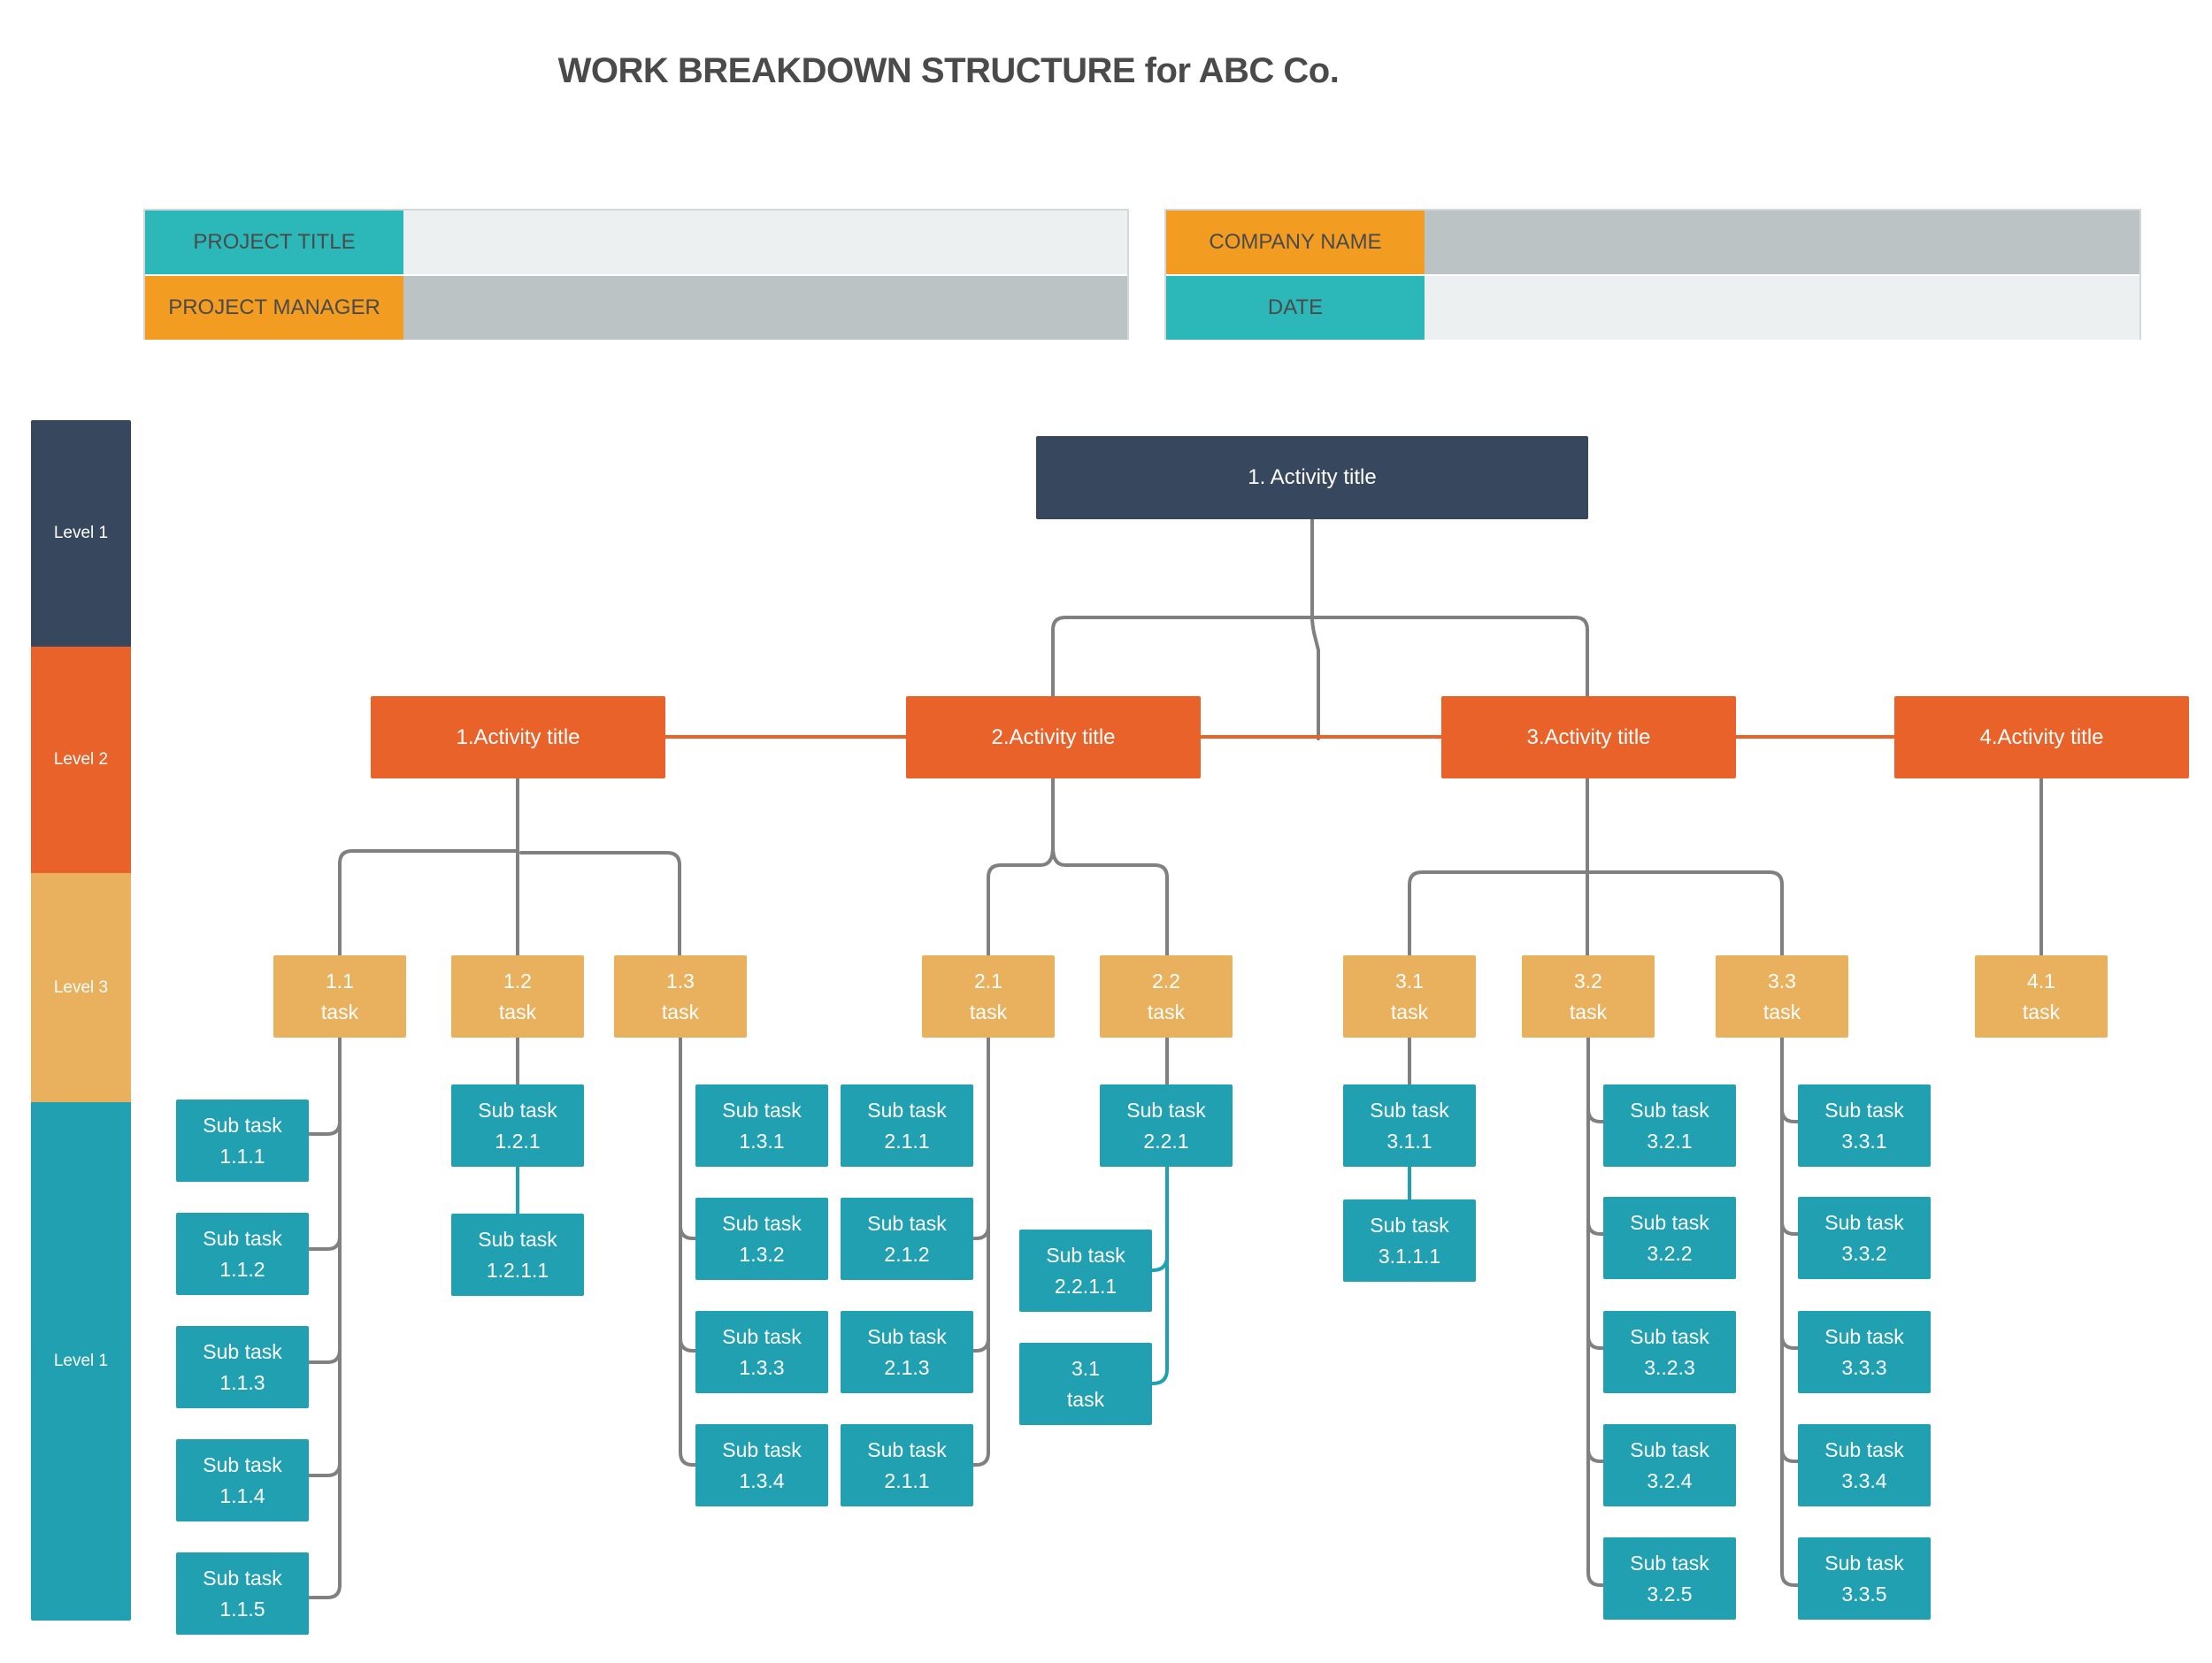 The width and height of the screenshot is (2212, 1663). I want to click on connector-t32-spine, so click(1595, 1312).